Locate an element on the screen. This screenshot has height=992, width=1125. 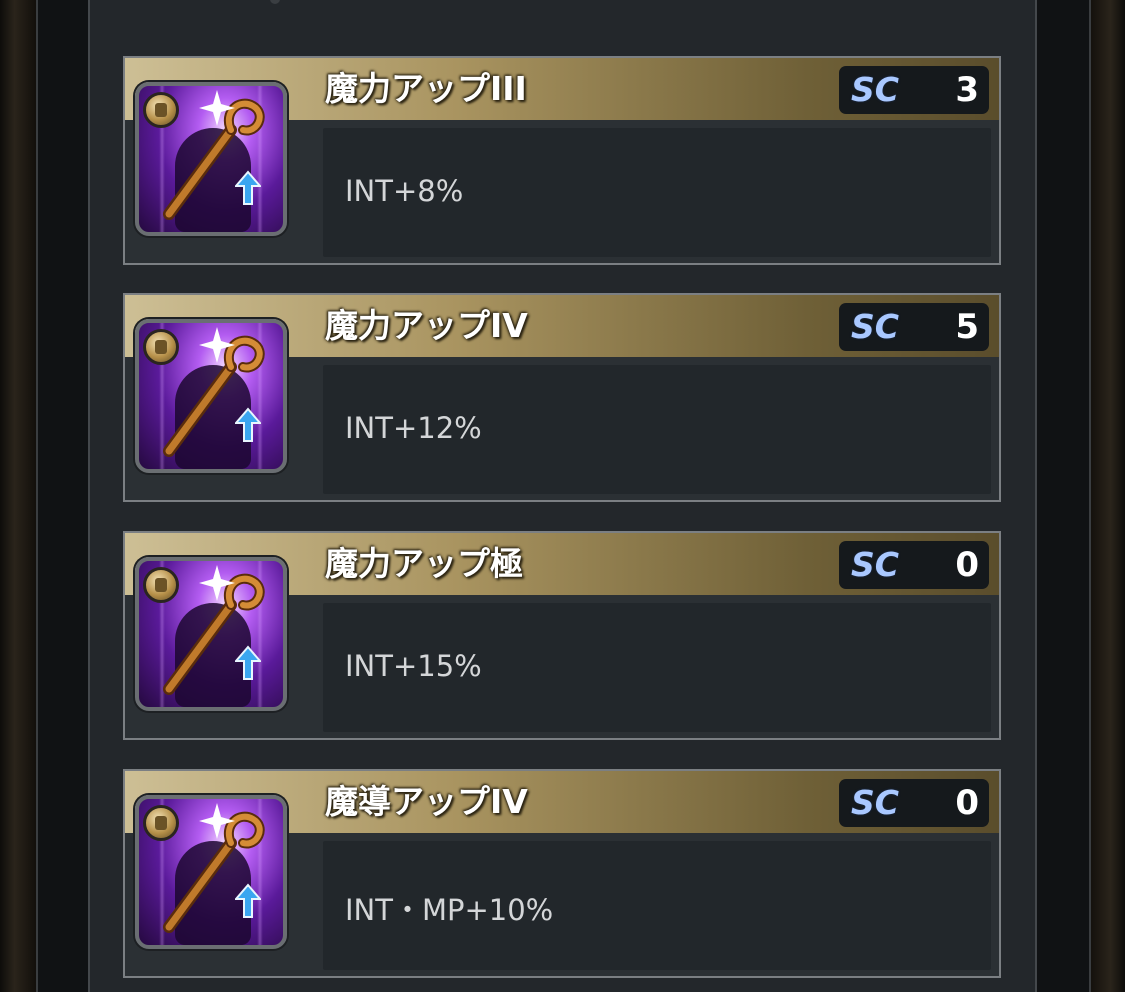
skill-effect-panel: INT・MP+10% is located at coordinates (657, 905).